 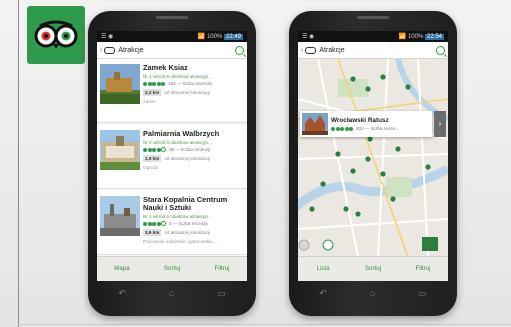 I want to click on divider, so click(x=18, y=163).